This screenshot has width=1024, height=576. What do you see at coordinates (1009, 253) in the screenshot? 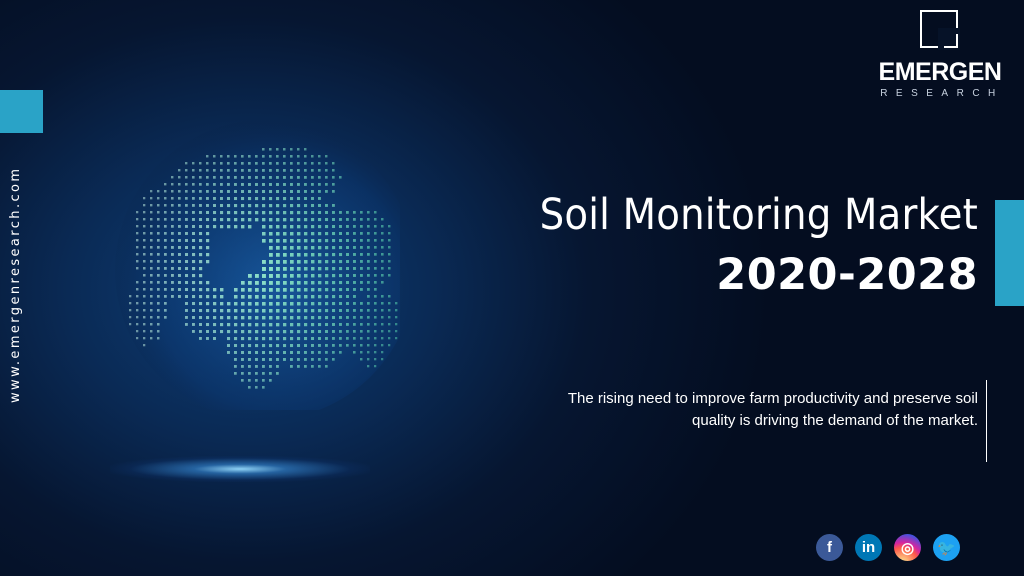
I see `title-accent-bar` at bounding box center [1009, 253].